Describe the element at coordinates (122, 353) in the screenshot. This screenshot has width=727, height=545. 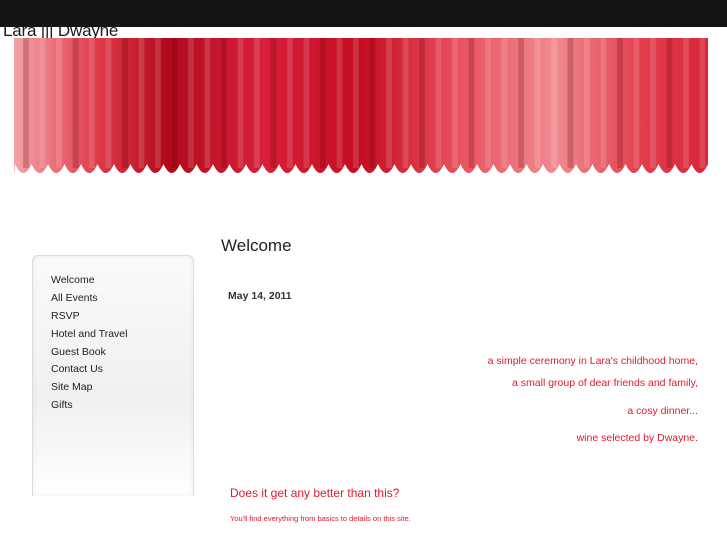
I see `nav-item-guest-book: Guest Book` at that location.